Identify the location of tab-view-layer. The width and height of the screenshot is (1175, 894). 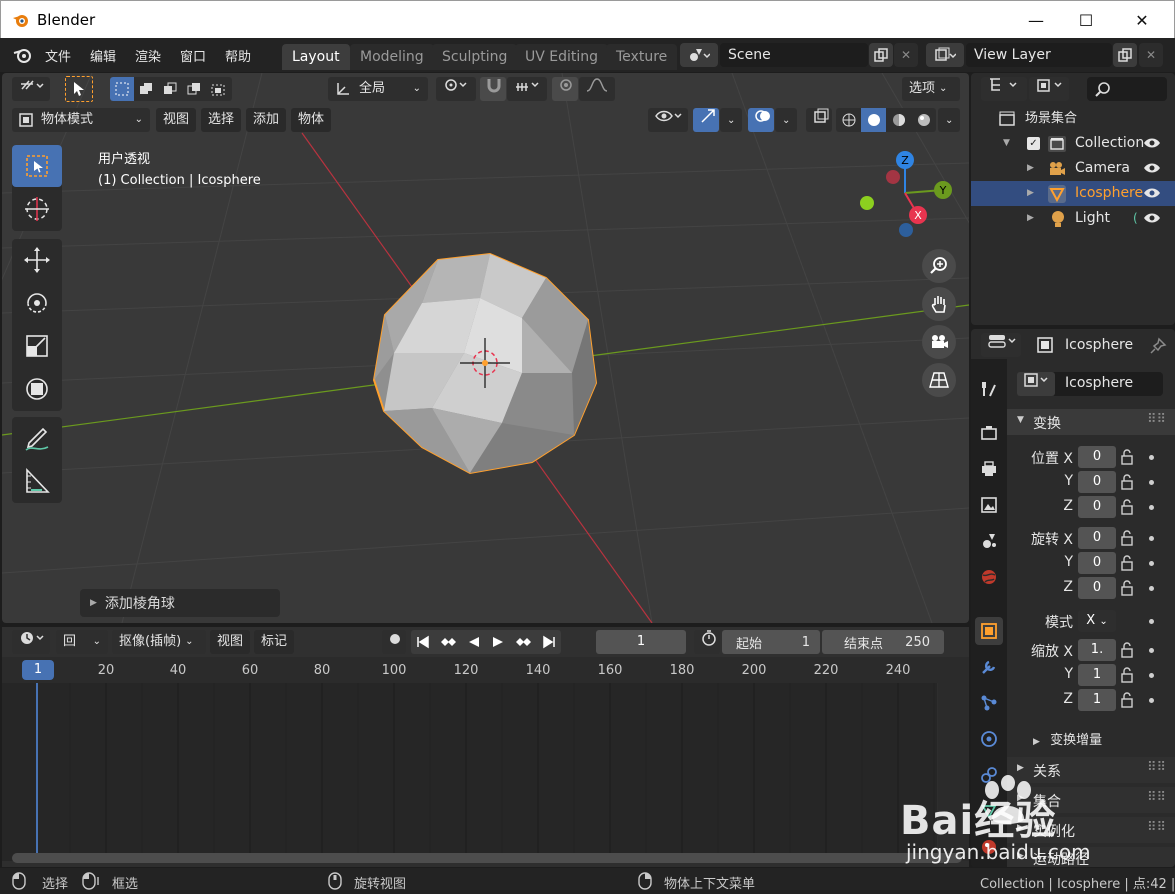
(989, 505).